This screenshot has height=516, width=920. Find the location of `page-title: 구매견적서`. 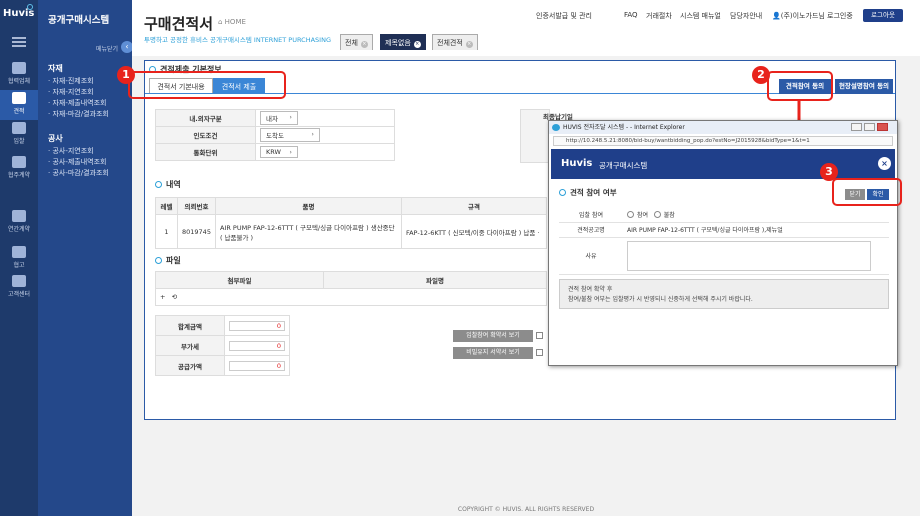

page-title: 구매견적서 is located at coordinates (179, 24).